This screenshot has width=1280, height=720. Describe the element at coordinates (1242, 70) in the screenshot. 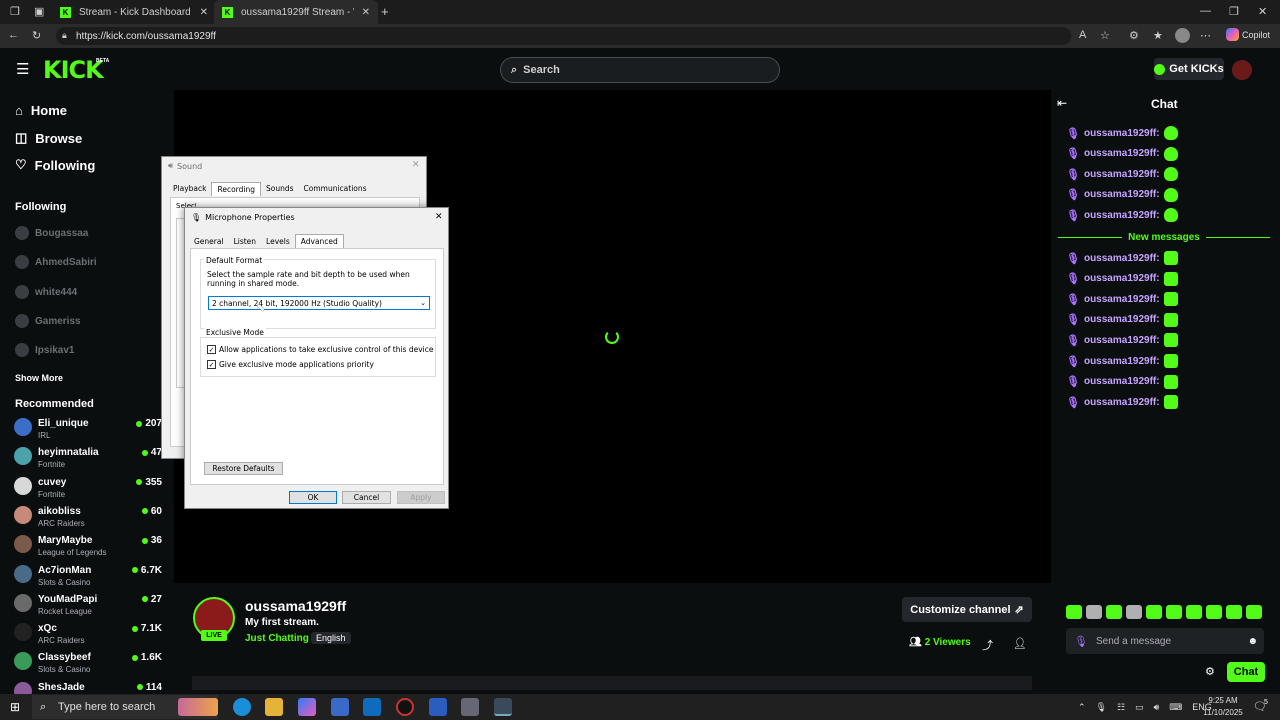

I see `user-avatar` at that location.